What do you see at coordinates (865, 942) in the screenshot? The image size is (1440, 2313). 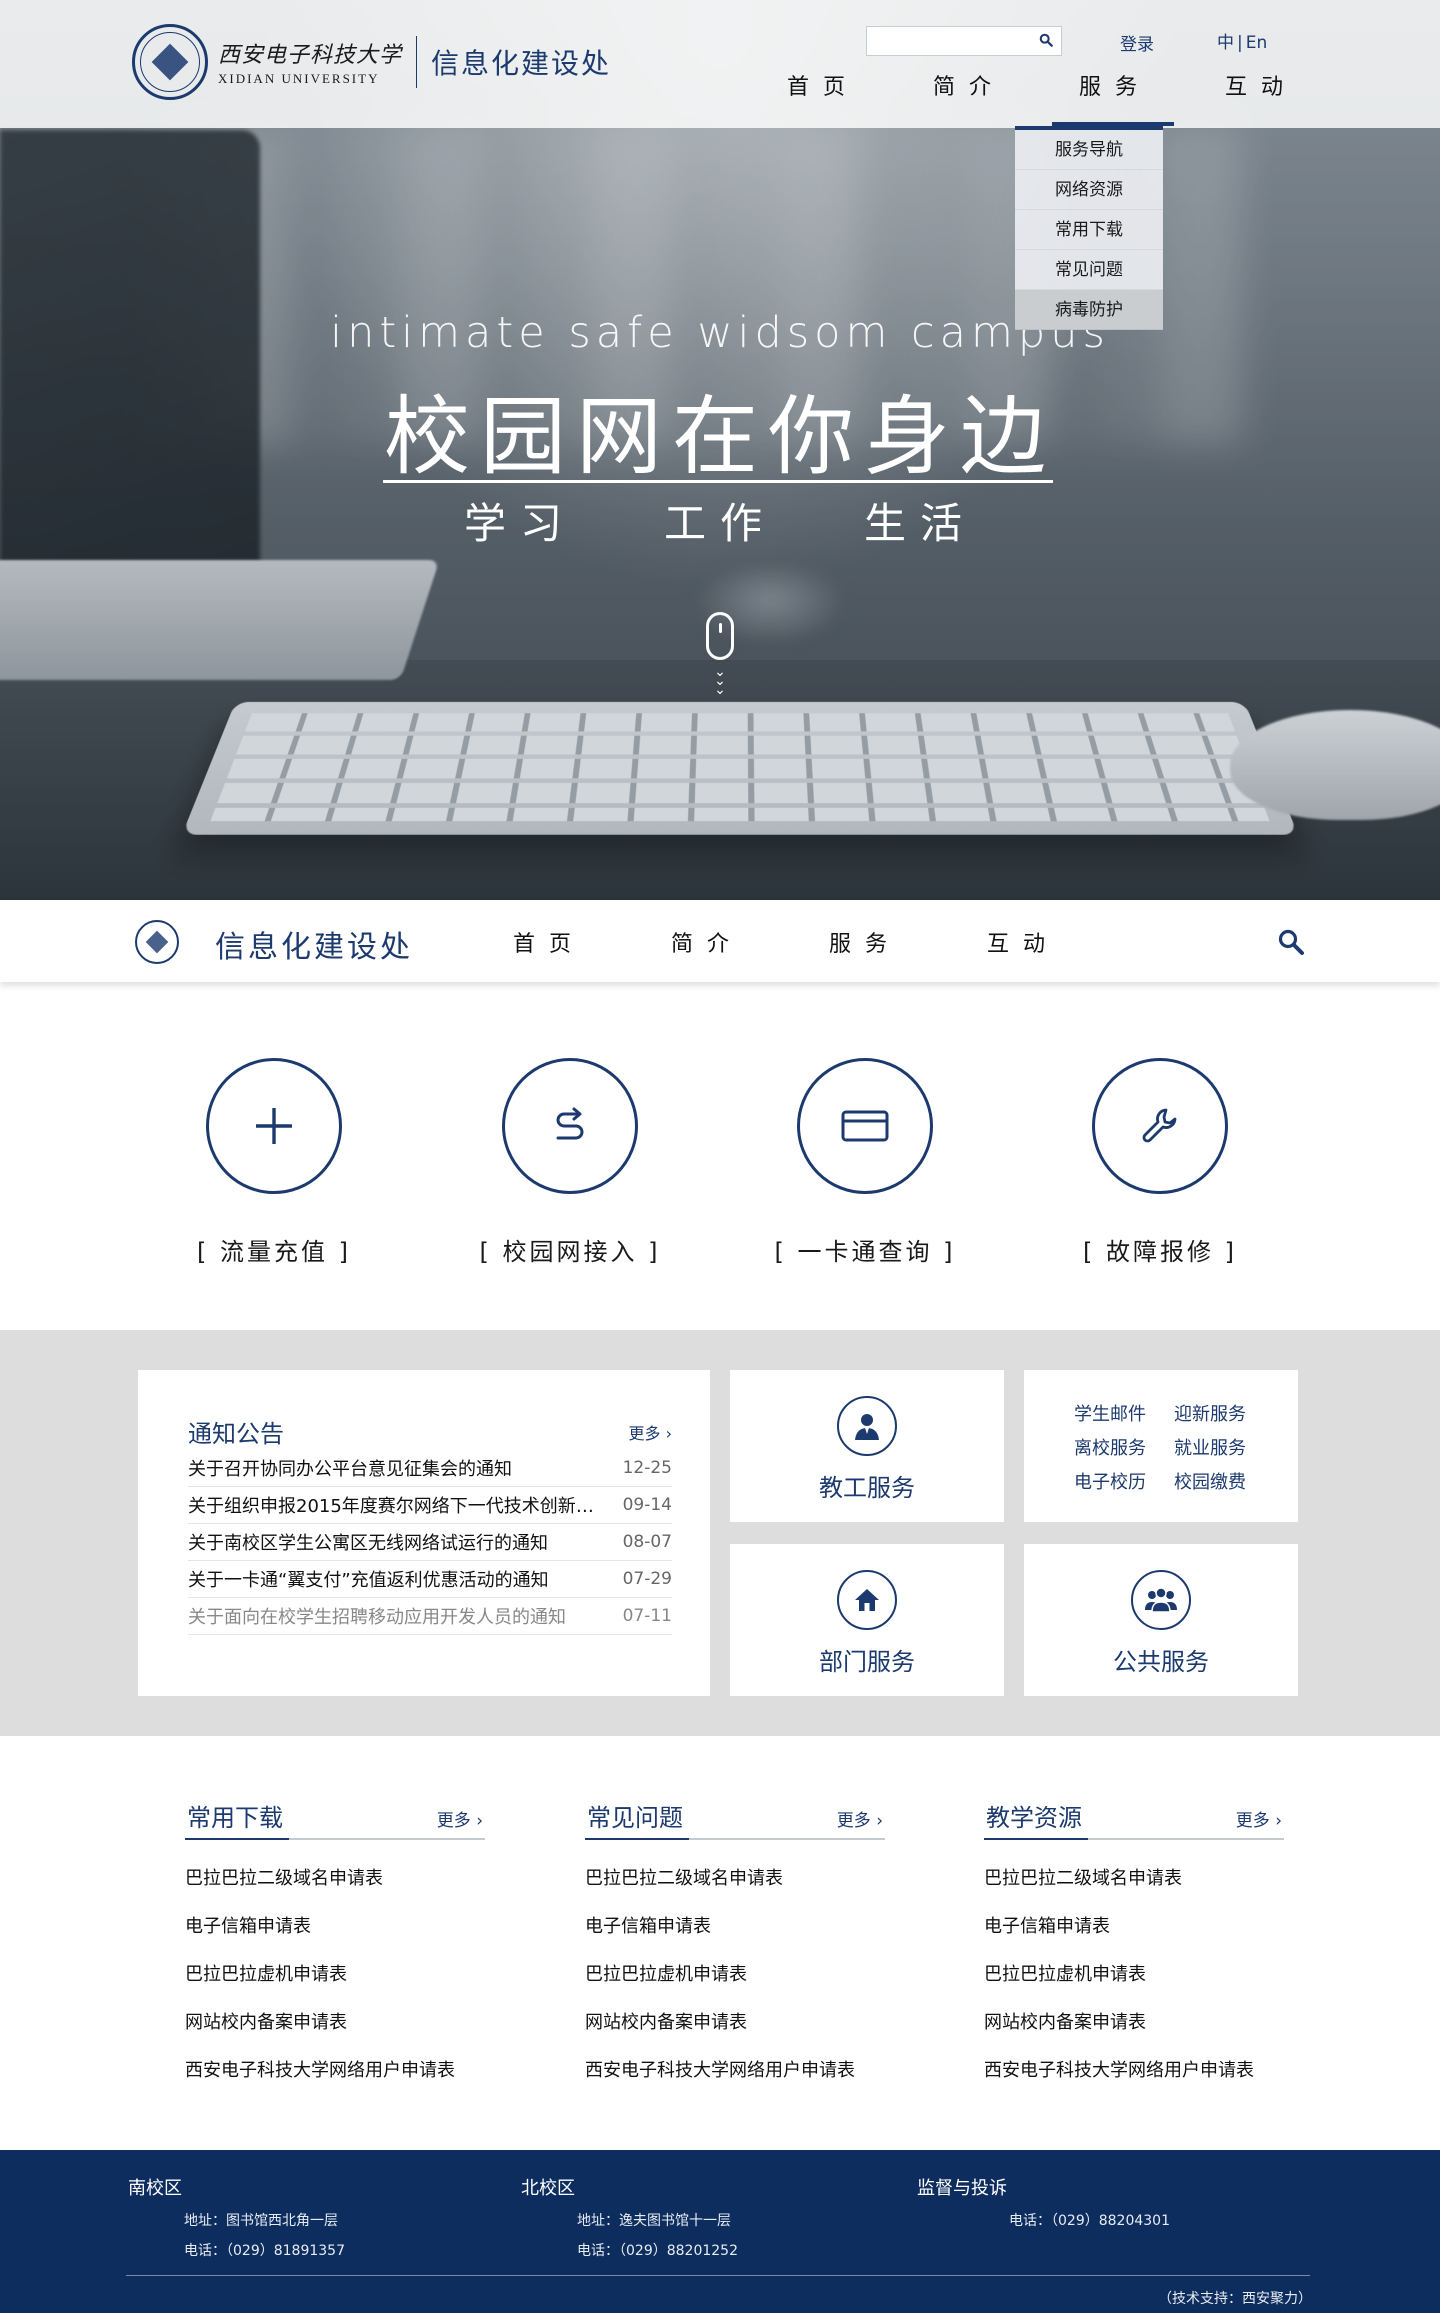 I see `secondary-nav-services: 服务` at bounding box center [865, 942].